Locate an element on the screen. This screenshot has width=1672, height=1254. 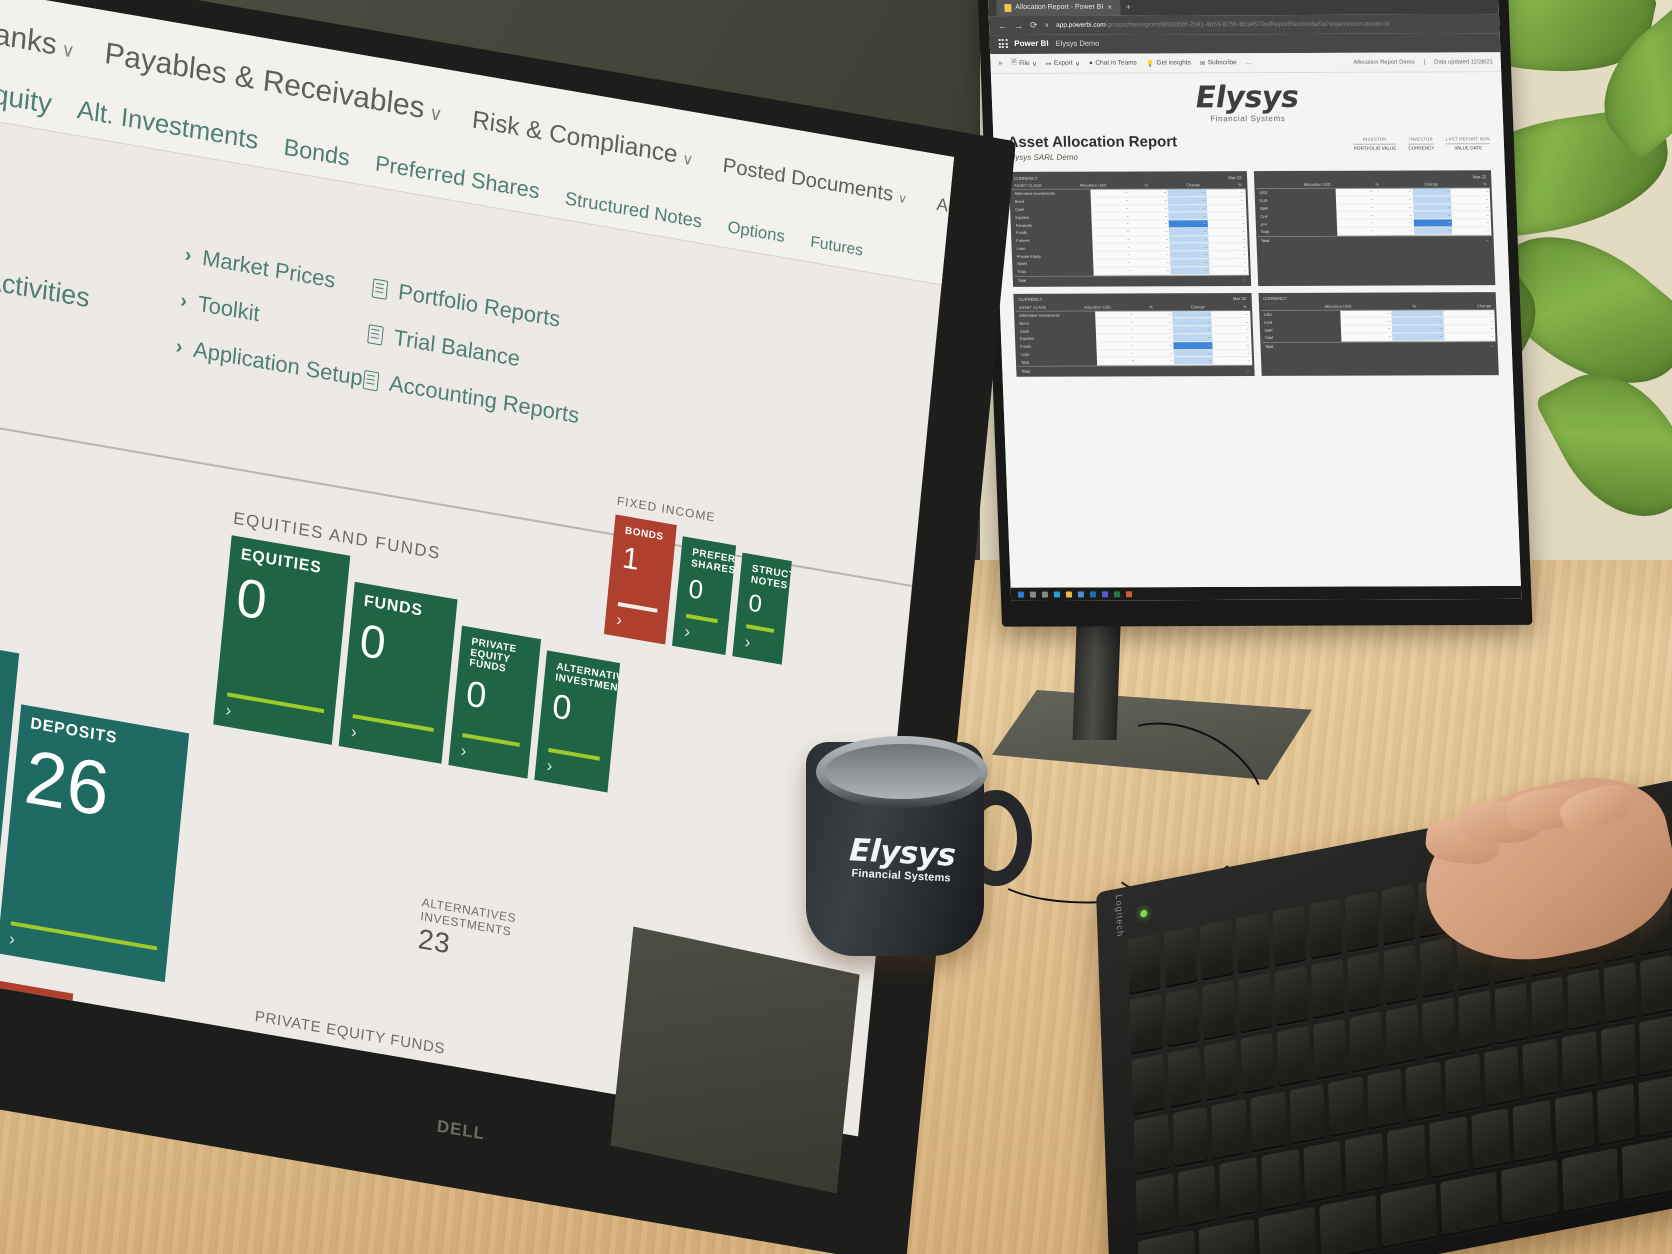
ribbon-file-button: 🗎 File ∨ is located at coordinates (1024, 63).